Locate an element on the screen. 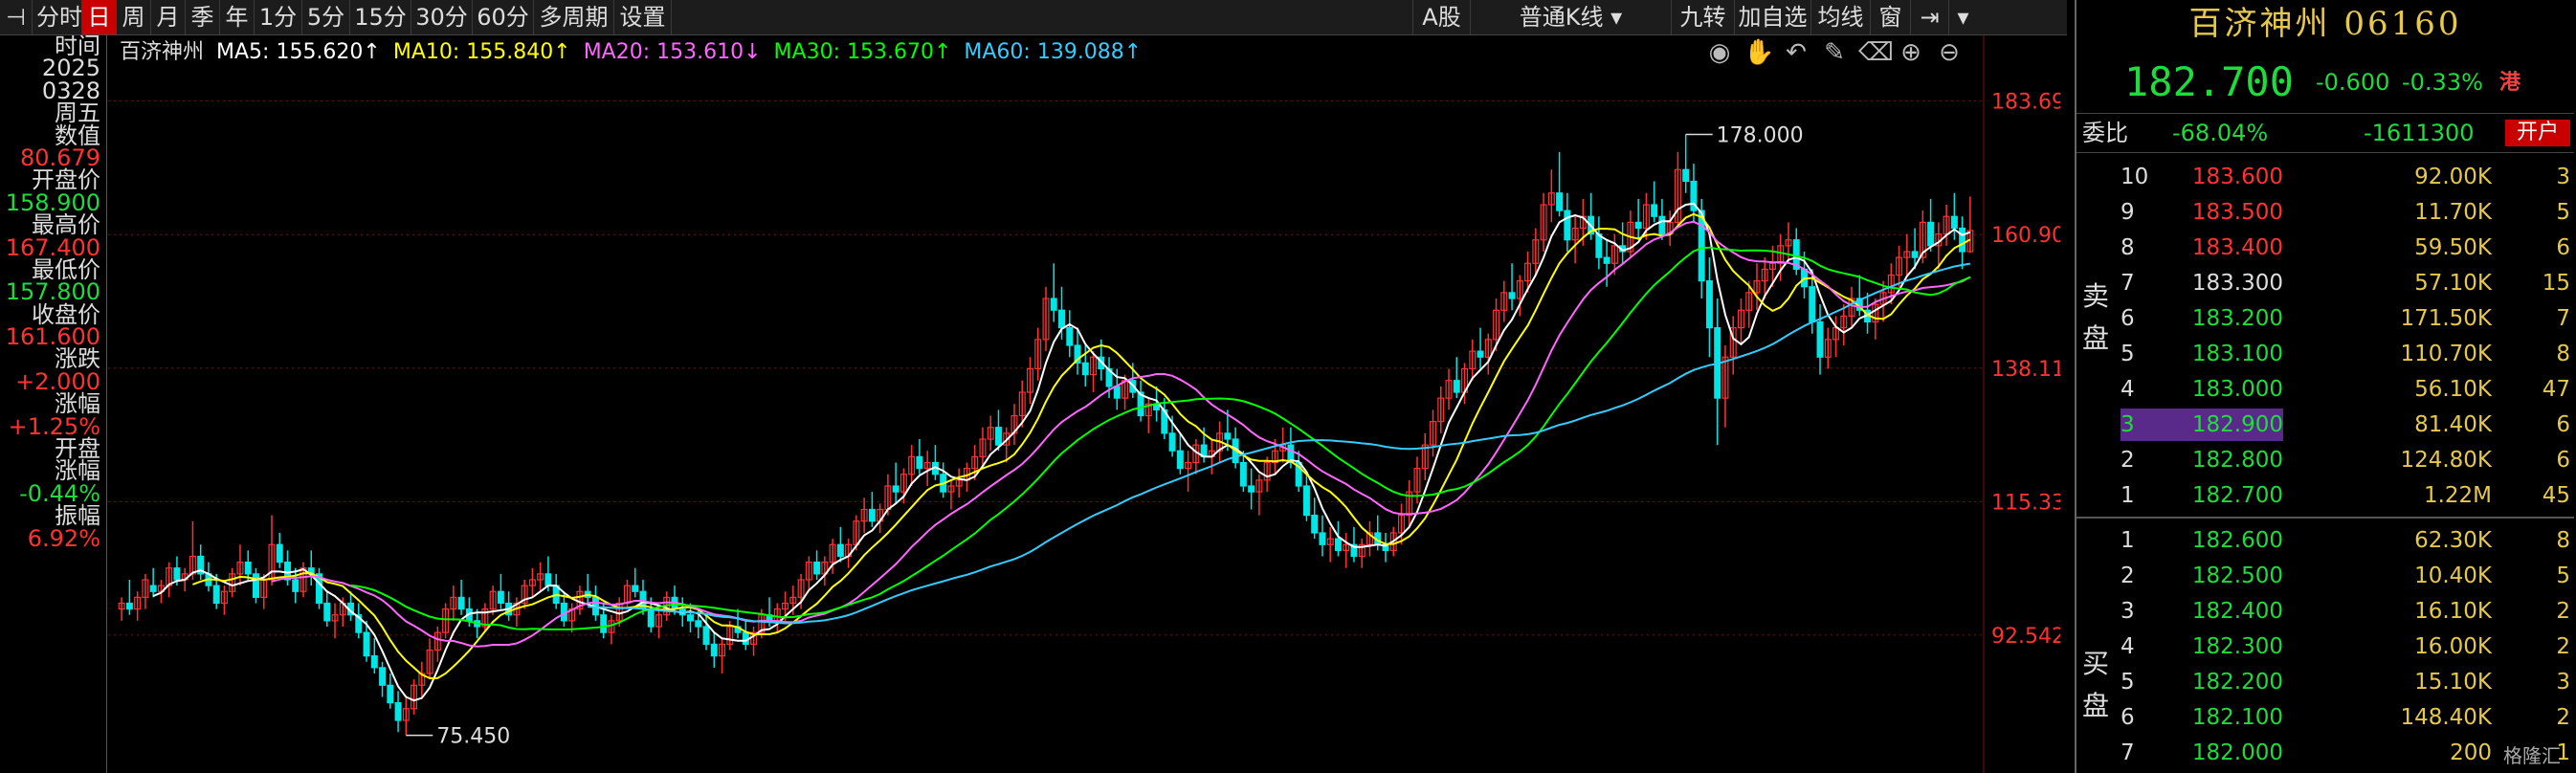  period-tab: 设置 is located at coordinates (643, 17).